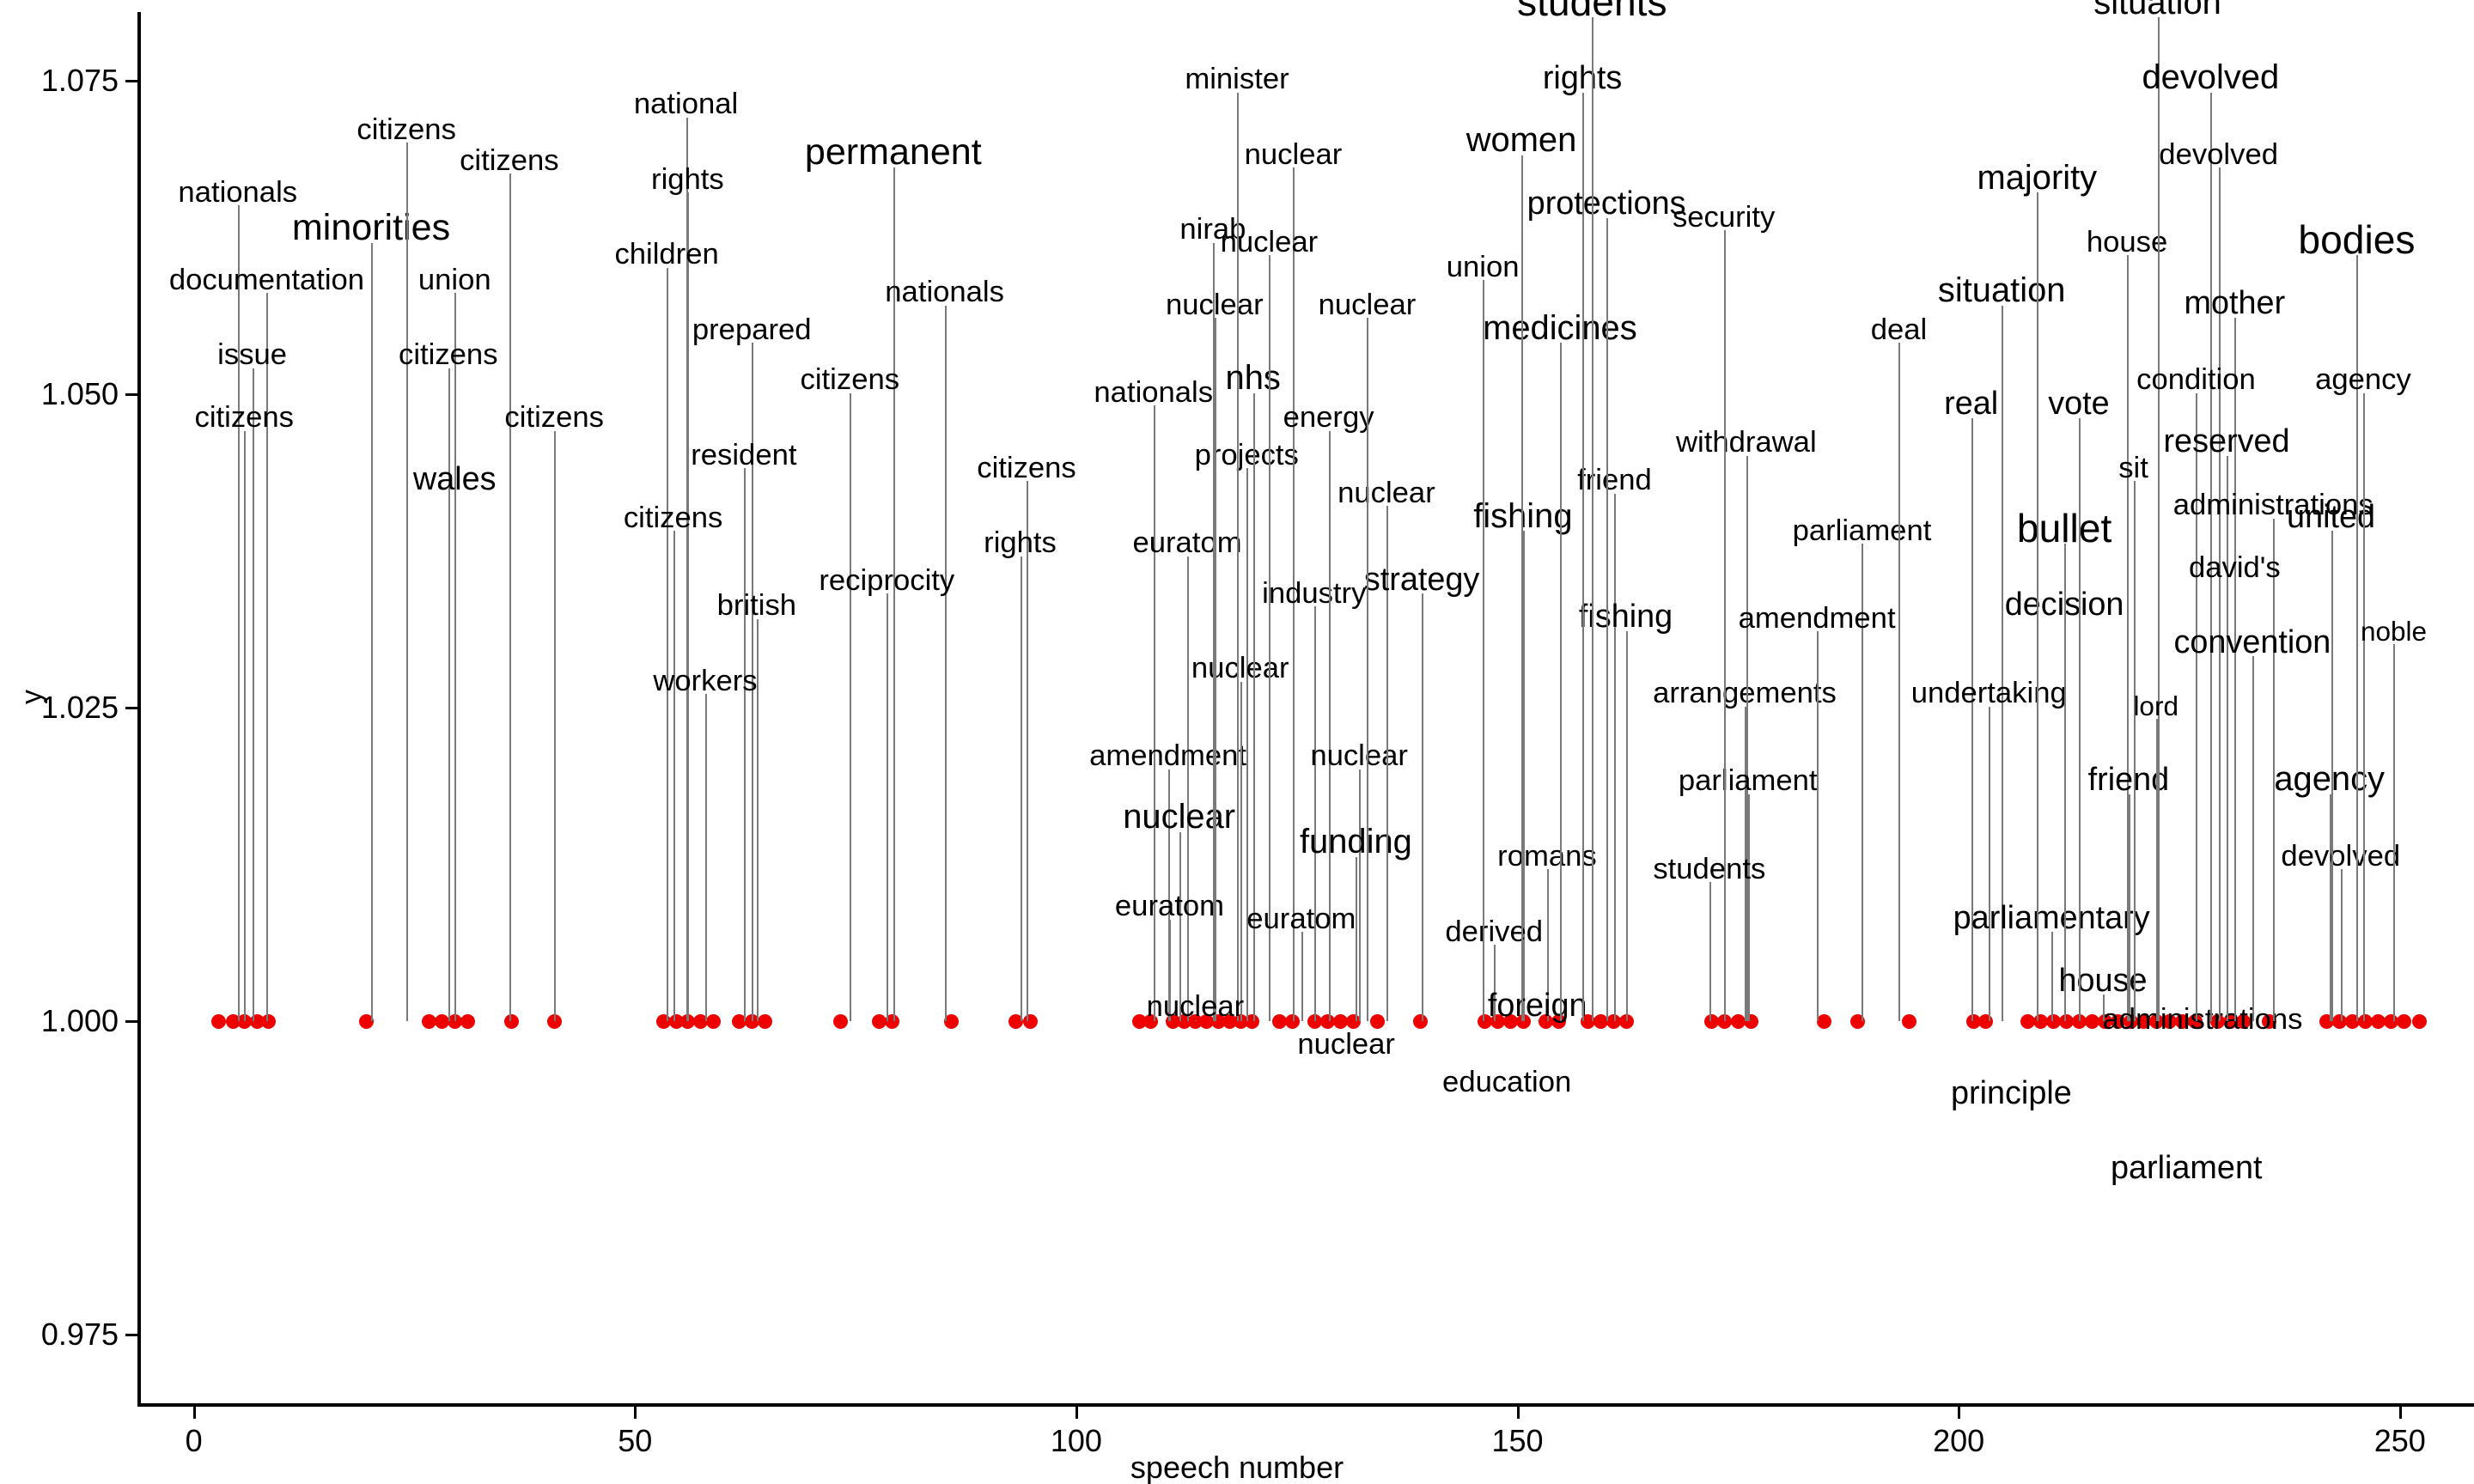 The image size is (2474, 1484). I want to click on word-label: reserved, so click(2226, 441).